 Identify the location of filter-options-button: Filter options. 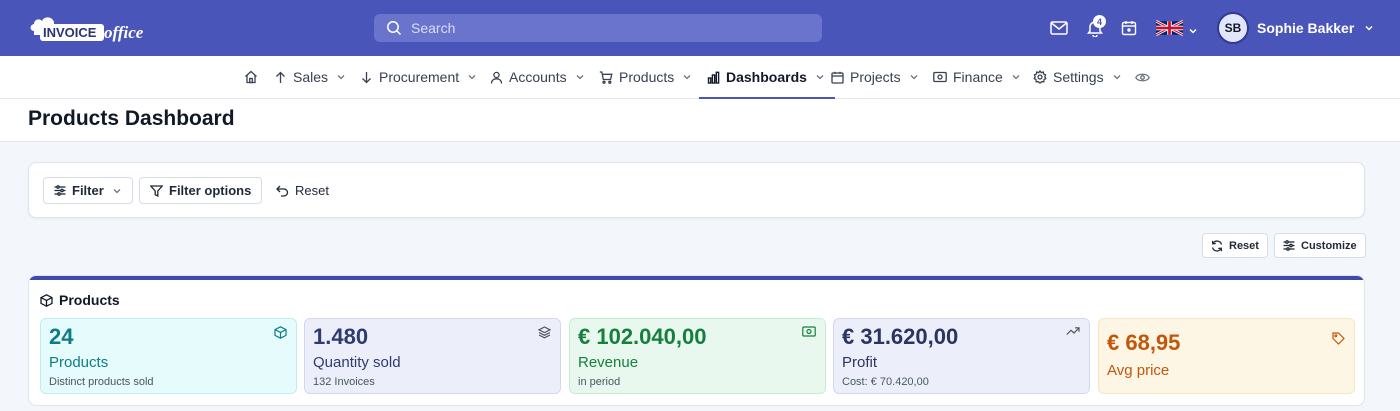
(201, 190).